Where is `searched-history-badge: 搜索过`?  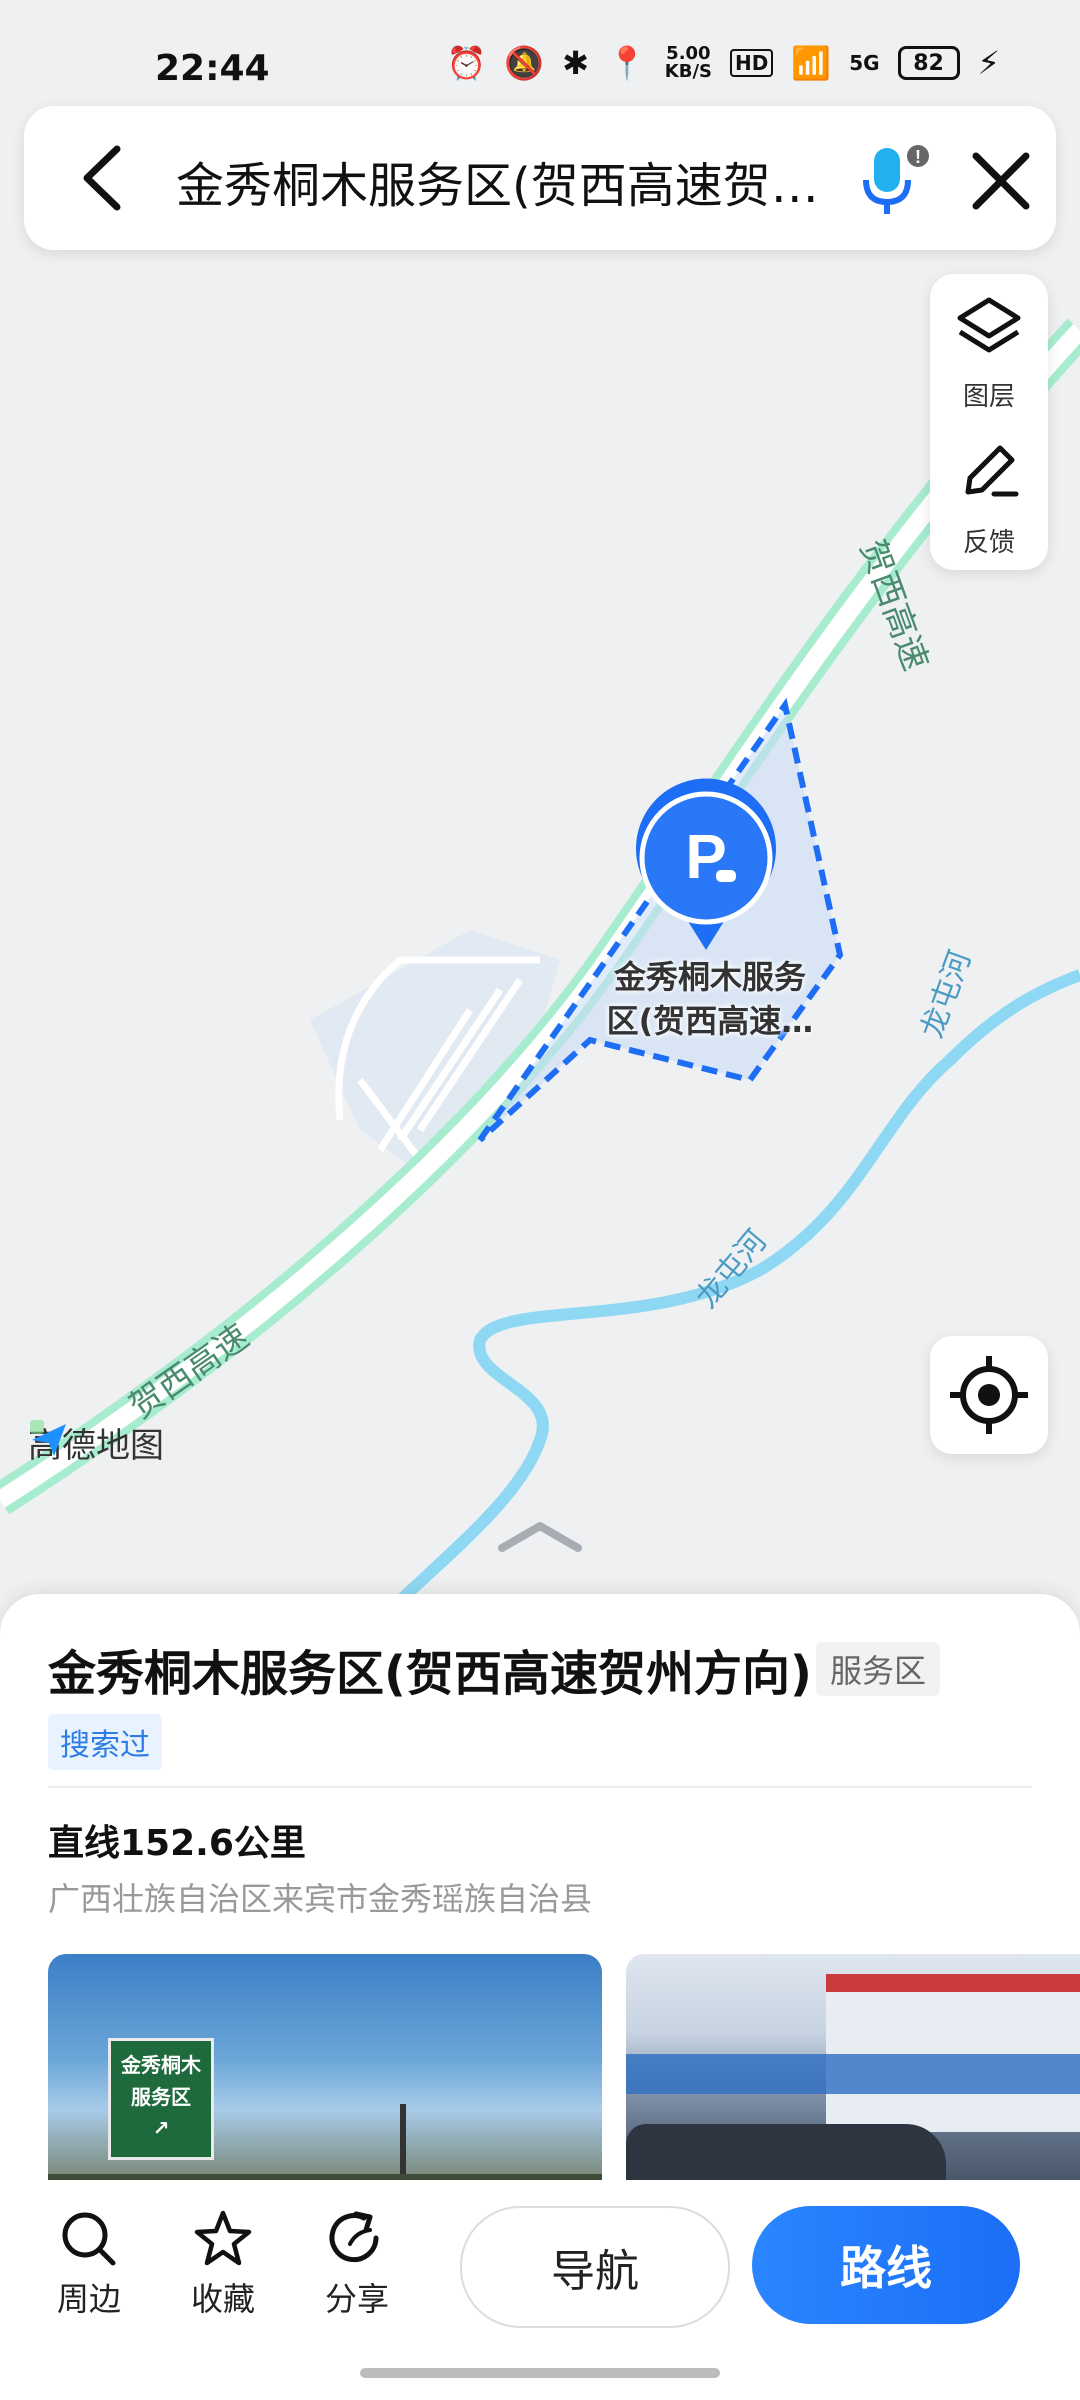
searched-history-badge: 搜索过 is located at coordinates (105, 1742).